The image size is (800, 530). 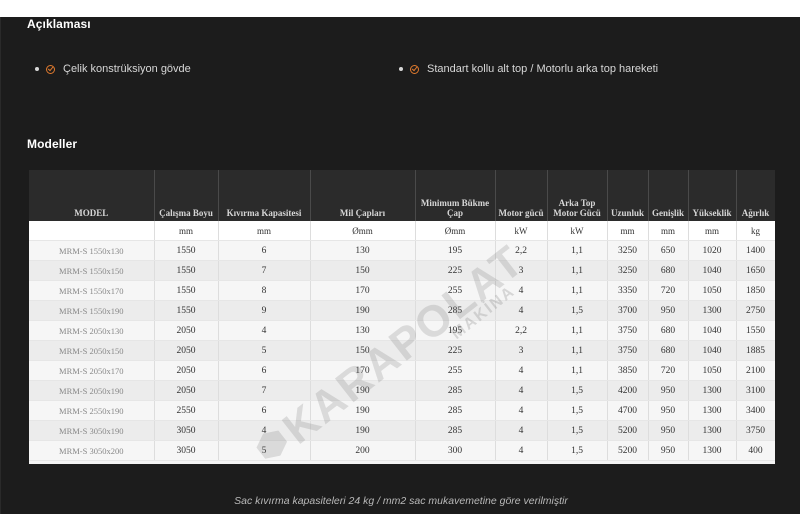 What do you see at coordinates (127, 69) in the screenshot?
I see `feature-text: Çelik konstrüksiyon gövde` at bounding box center [127, 69].